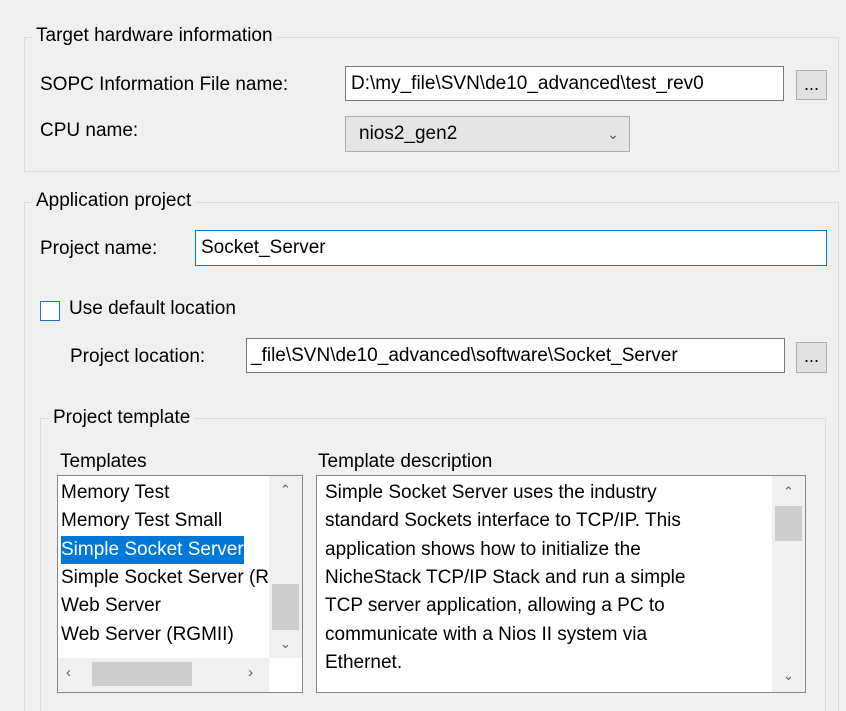 The height and width of the screenshot is (711, 846). What do you see at coordinates (154, 36) in the screenshot?
I see `target-hardware-title: Target hardware information` at bounding box center [154, 36].